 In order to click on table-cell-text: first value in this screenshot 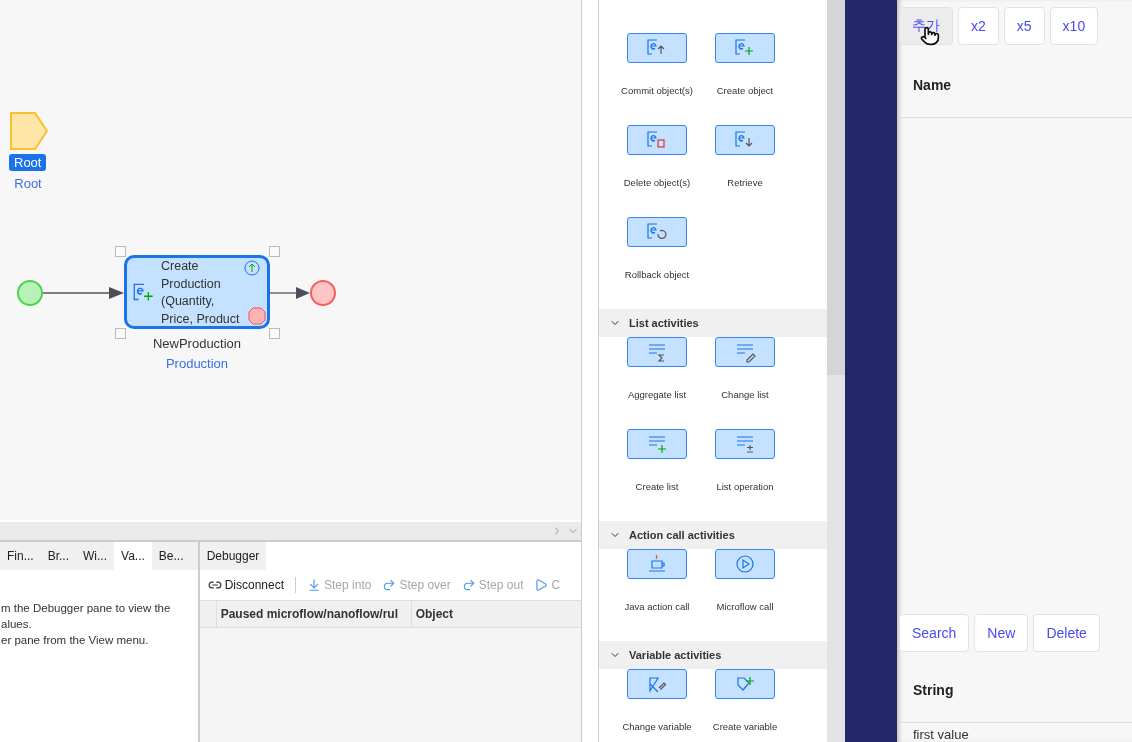, I will do `click(941, 734)`.